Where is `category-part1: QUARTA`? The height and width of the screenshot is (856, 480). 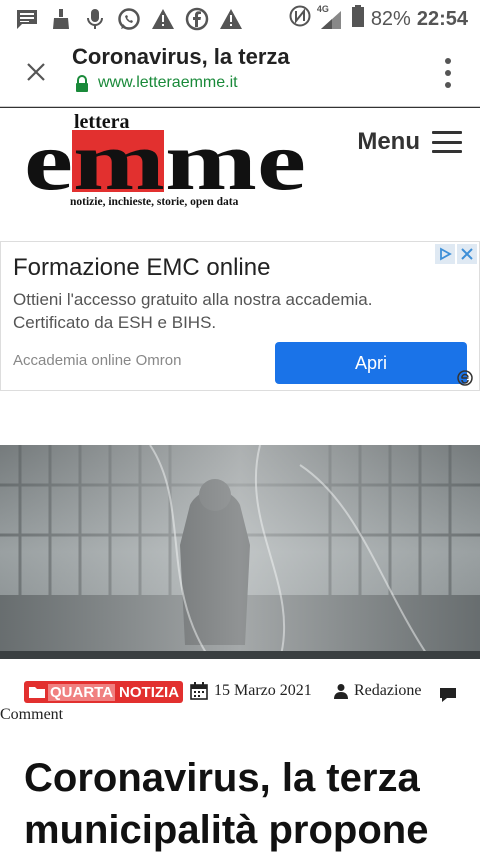 category-part1: QUARTA is located at coordinates (82, 692).